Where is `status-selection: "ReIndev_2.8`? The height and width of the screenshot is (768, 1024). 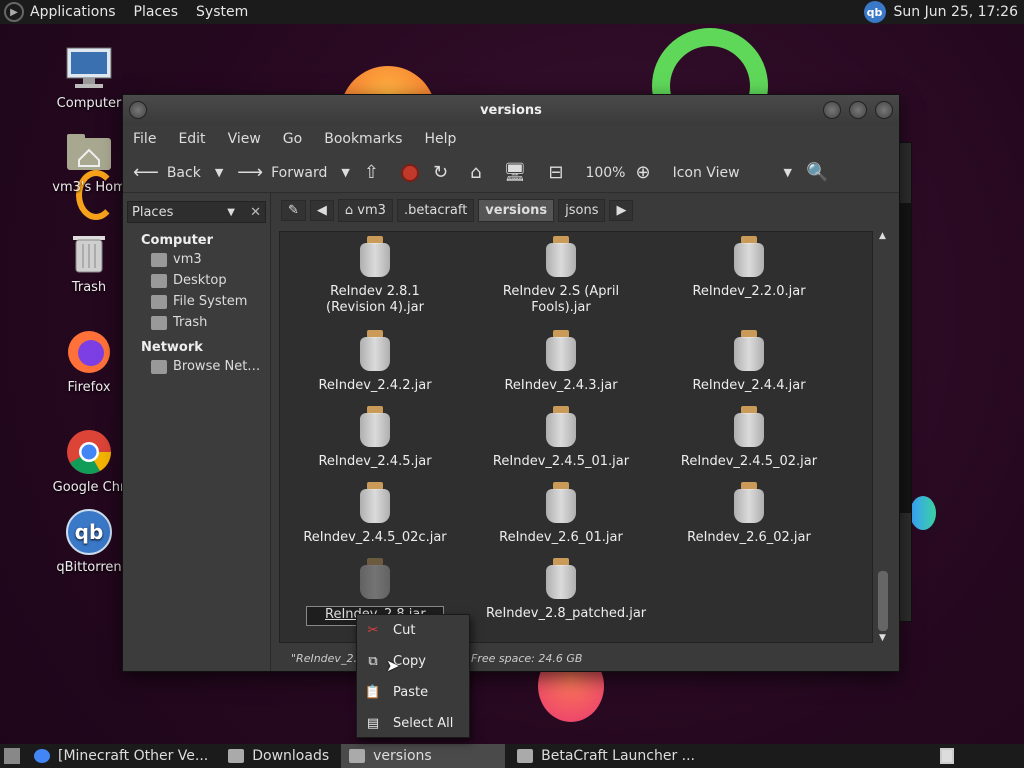 status-selection: "ReIndev_2.8 is located at coordinates (327, 658).